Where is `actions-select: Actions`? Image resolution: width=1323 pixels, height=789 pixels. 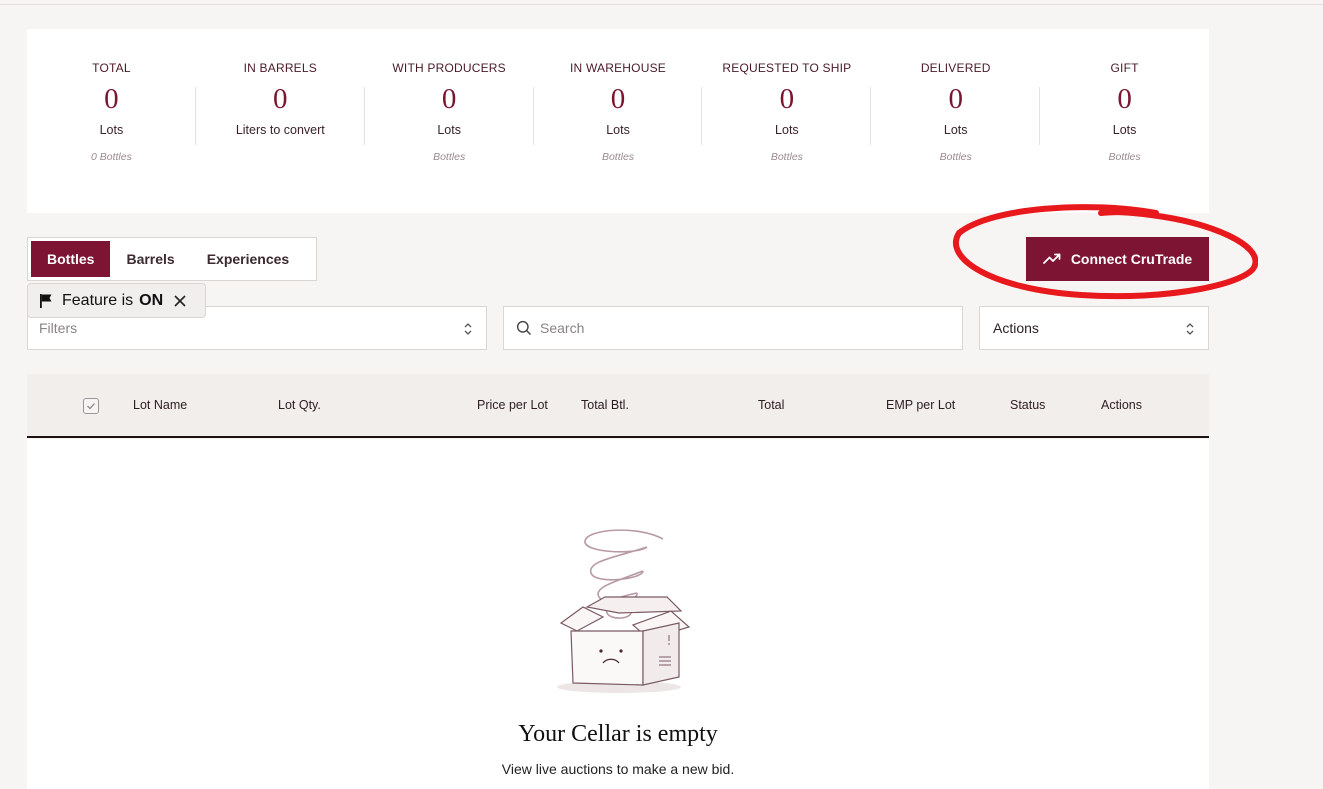
actions-select: Actions is located at coordinates (1094, 328).